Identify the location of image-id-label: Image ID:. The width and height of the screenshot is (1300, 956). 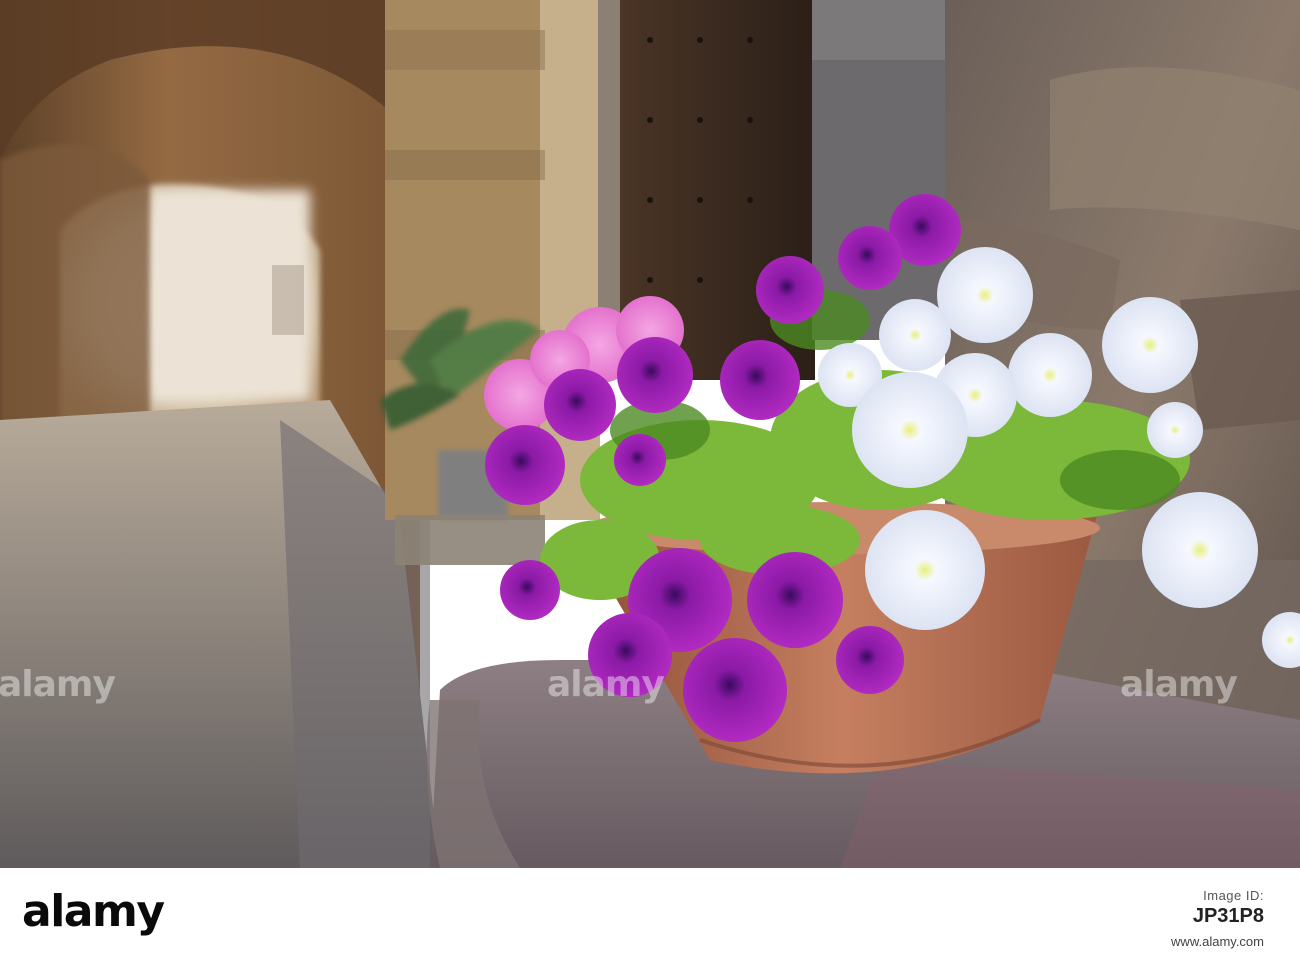
(1233, 895).